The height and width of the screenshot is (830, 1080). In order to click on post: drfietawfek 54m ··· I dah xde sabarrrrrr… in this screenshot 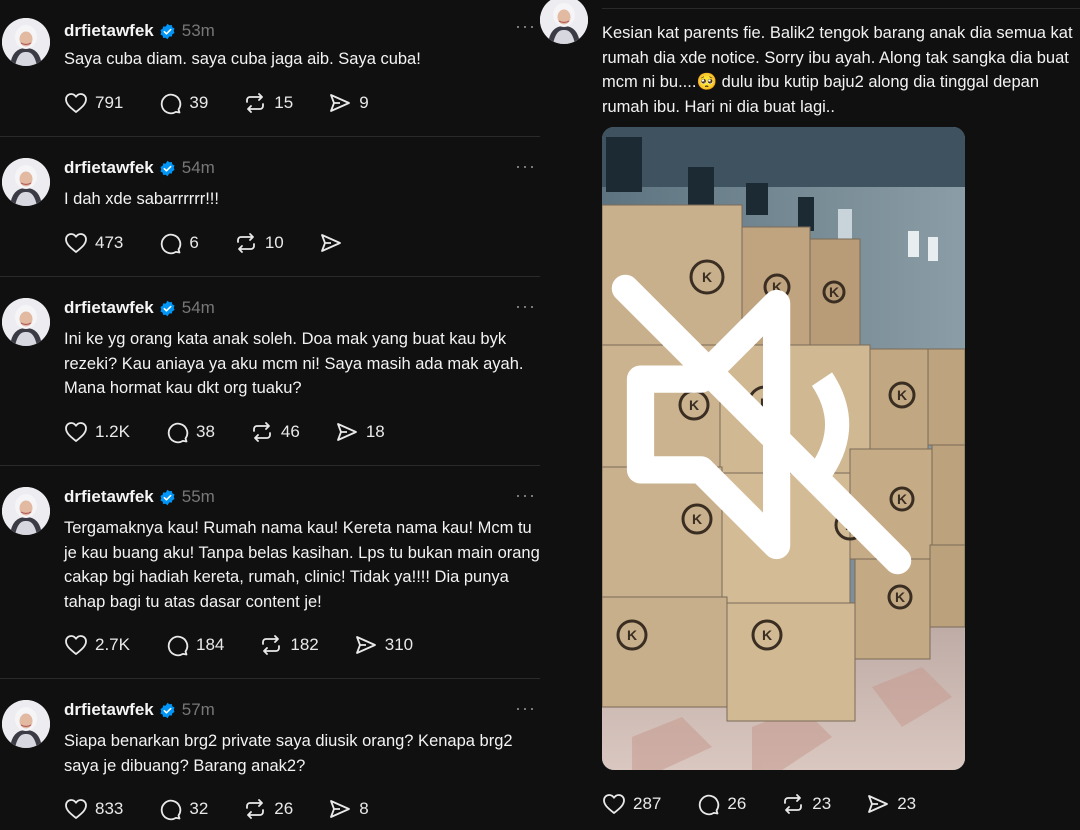, I will do `click(270, 216)`.